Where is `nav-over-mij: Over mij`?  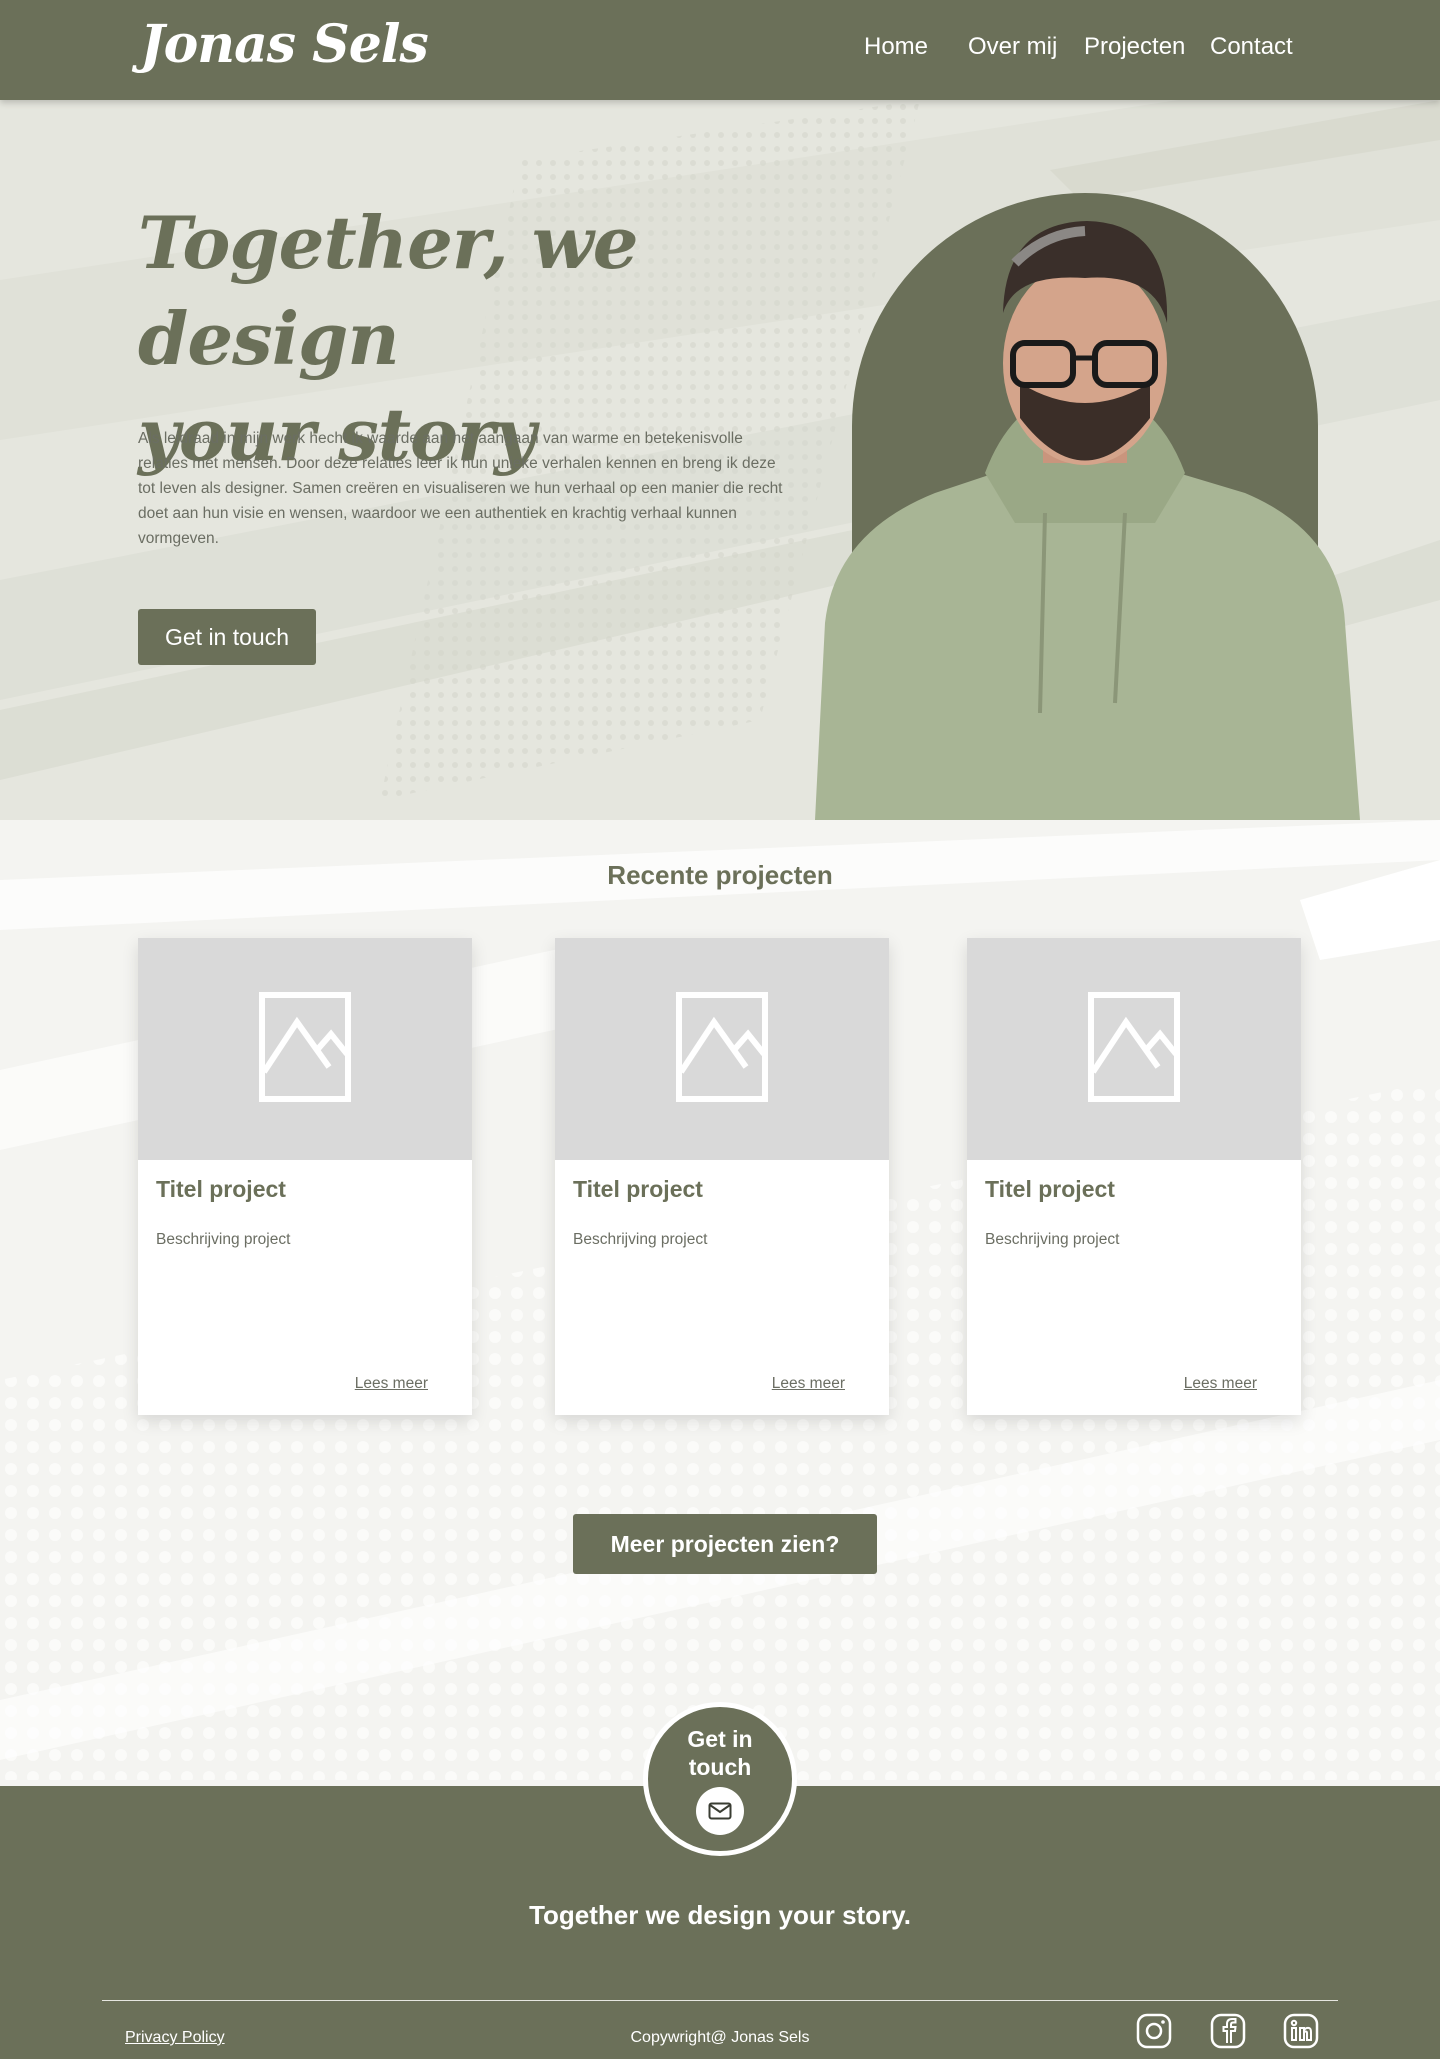 nav-over-mij: Over mij is located at coordinates (1012, 47).